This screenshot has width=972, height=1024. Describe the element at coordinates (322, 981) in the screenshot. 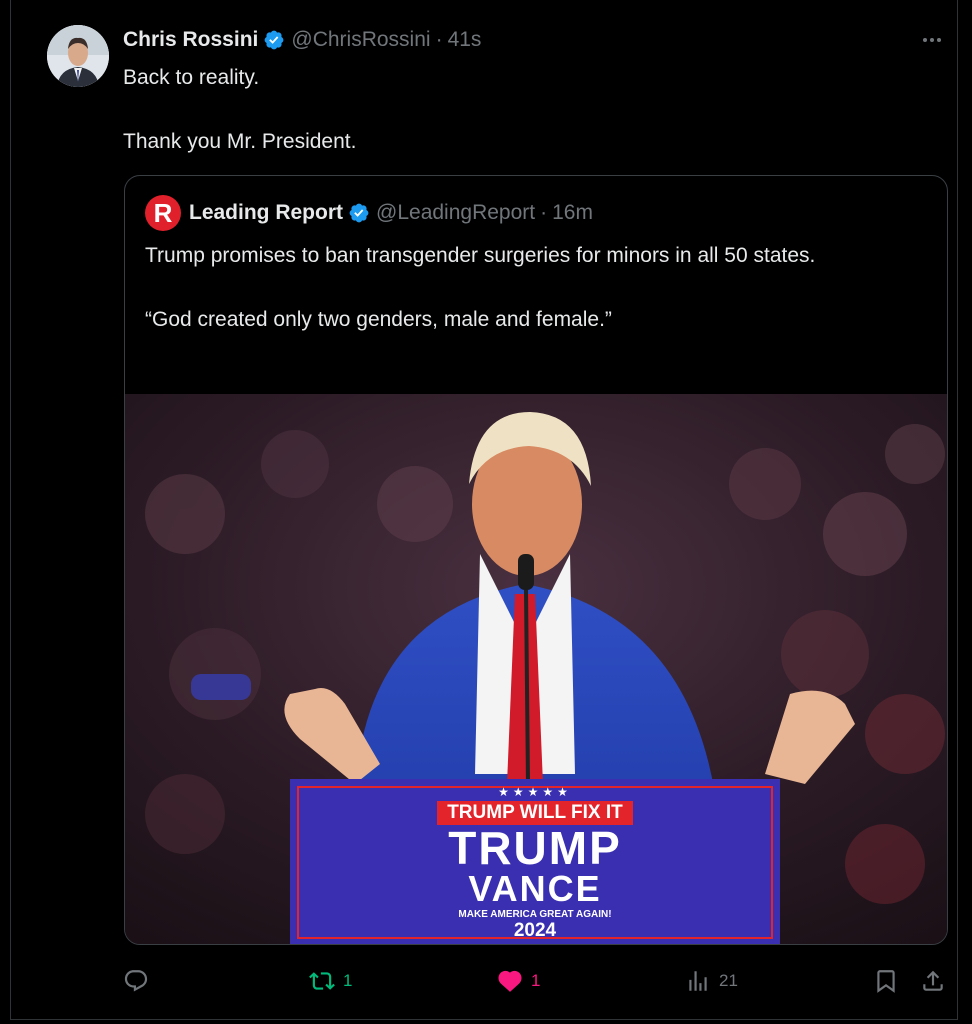

I see `retweet-icon` at that location.